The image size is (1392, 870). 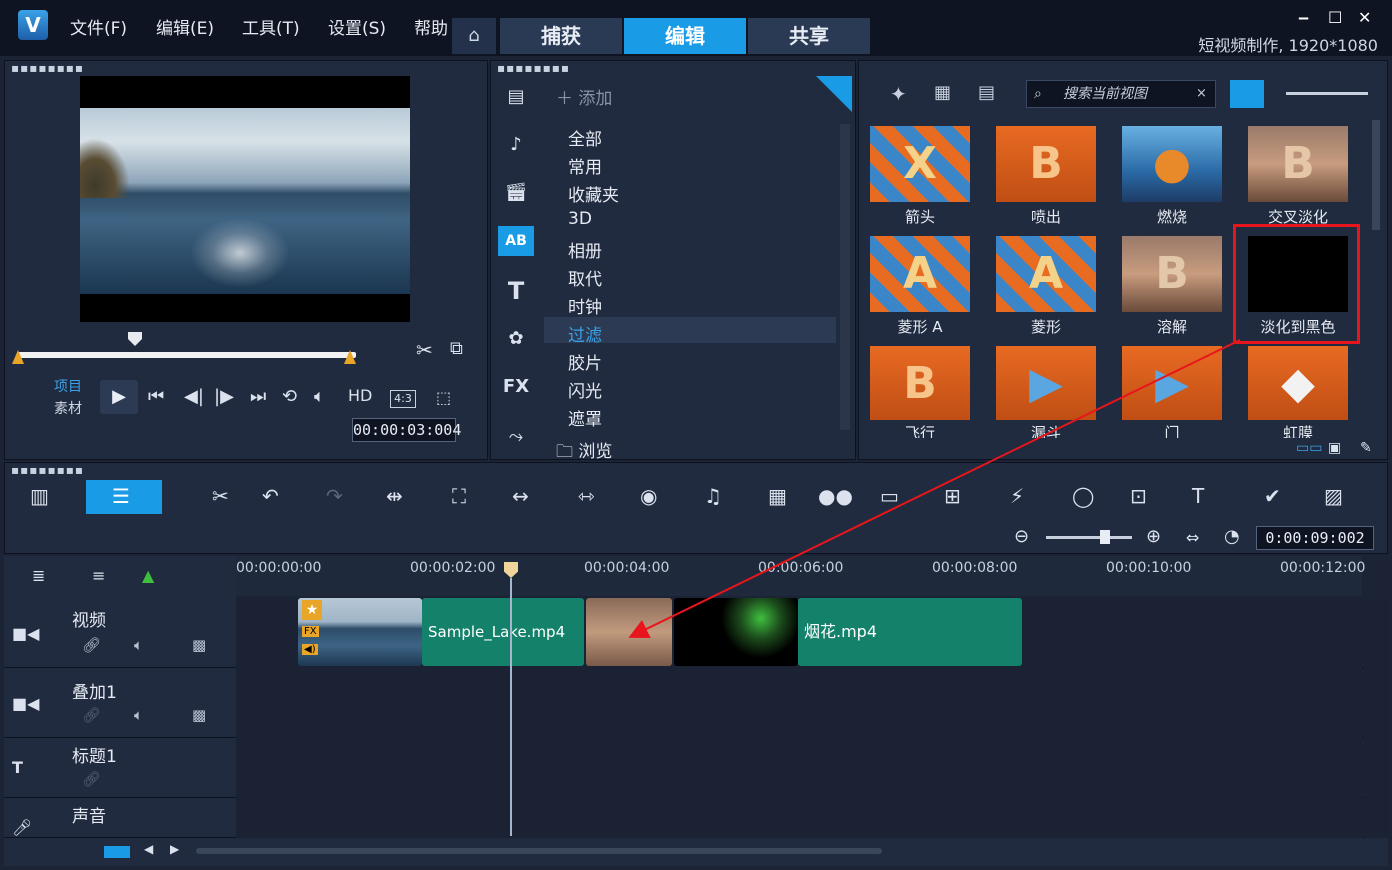 I want to click on menu-file: 文件(F), so click(x=98, y=26).